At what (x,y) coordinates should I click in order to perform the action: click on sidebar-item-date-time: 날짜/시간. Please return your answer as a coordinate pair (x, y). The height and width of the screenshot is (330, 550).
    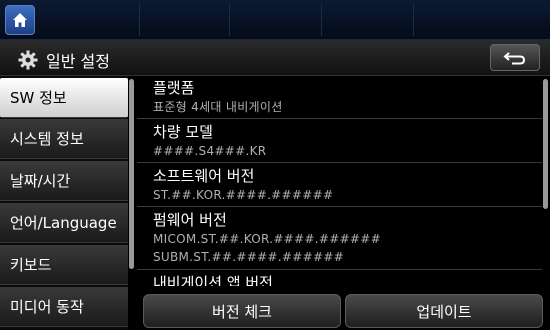
    Looking at the image, I should click on (64, 181).